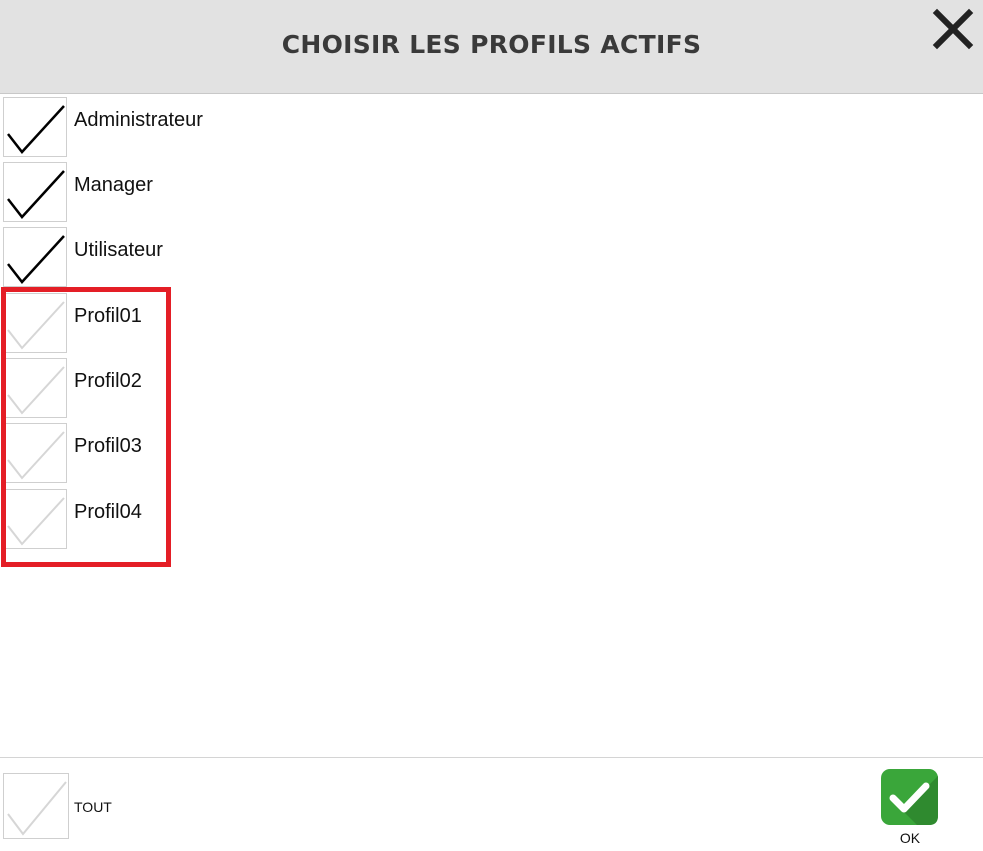  Describe the element at coordinates (108, 316) in the screenshot. I see `profile-label: Profil01` at that location.